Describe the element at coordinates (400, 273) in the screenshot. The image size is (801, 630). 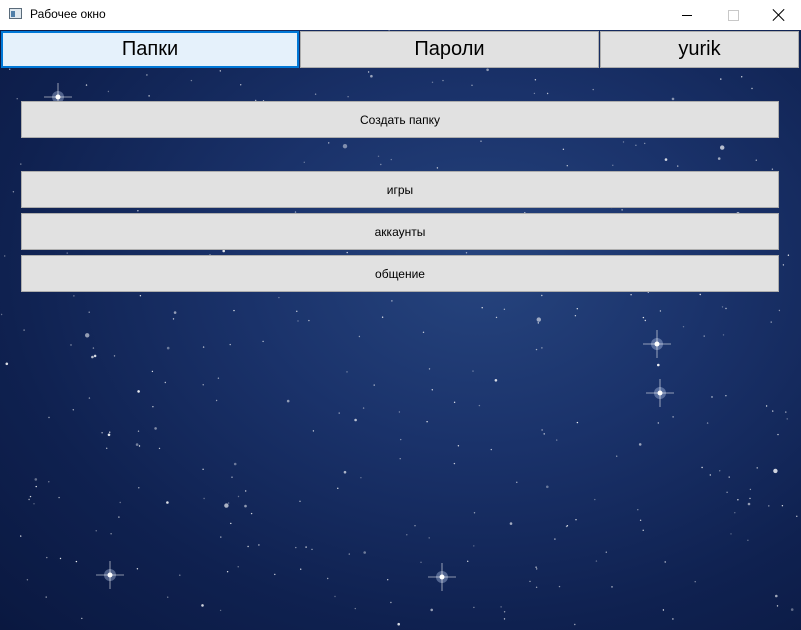
I see `folder-button-communication: общение` at that location.